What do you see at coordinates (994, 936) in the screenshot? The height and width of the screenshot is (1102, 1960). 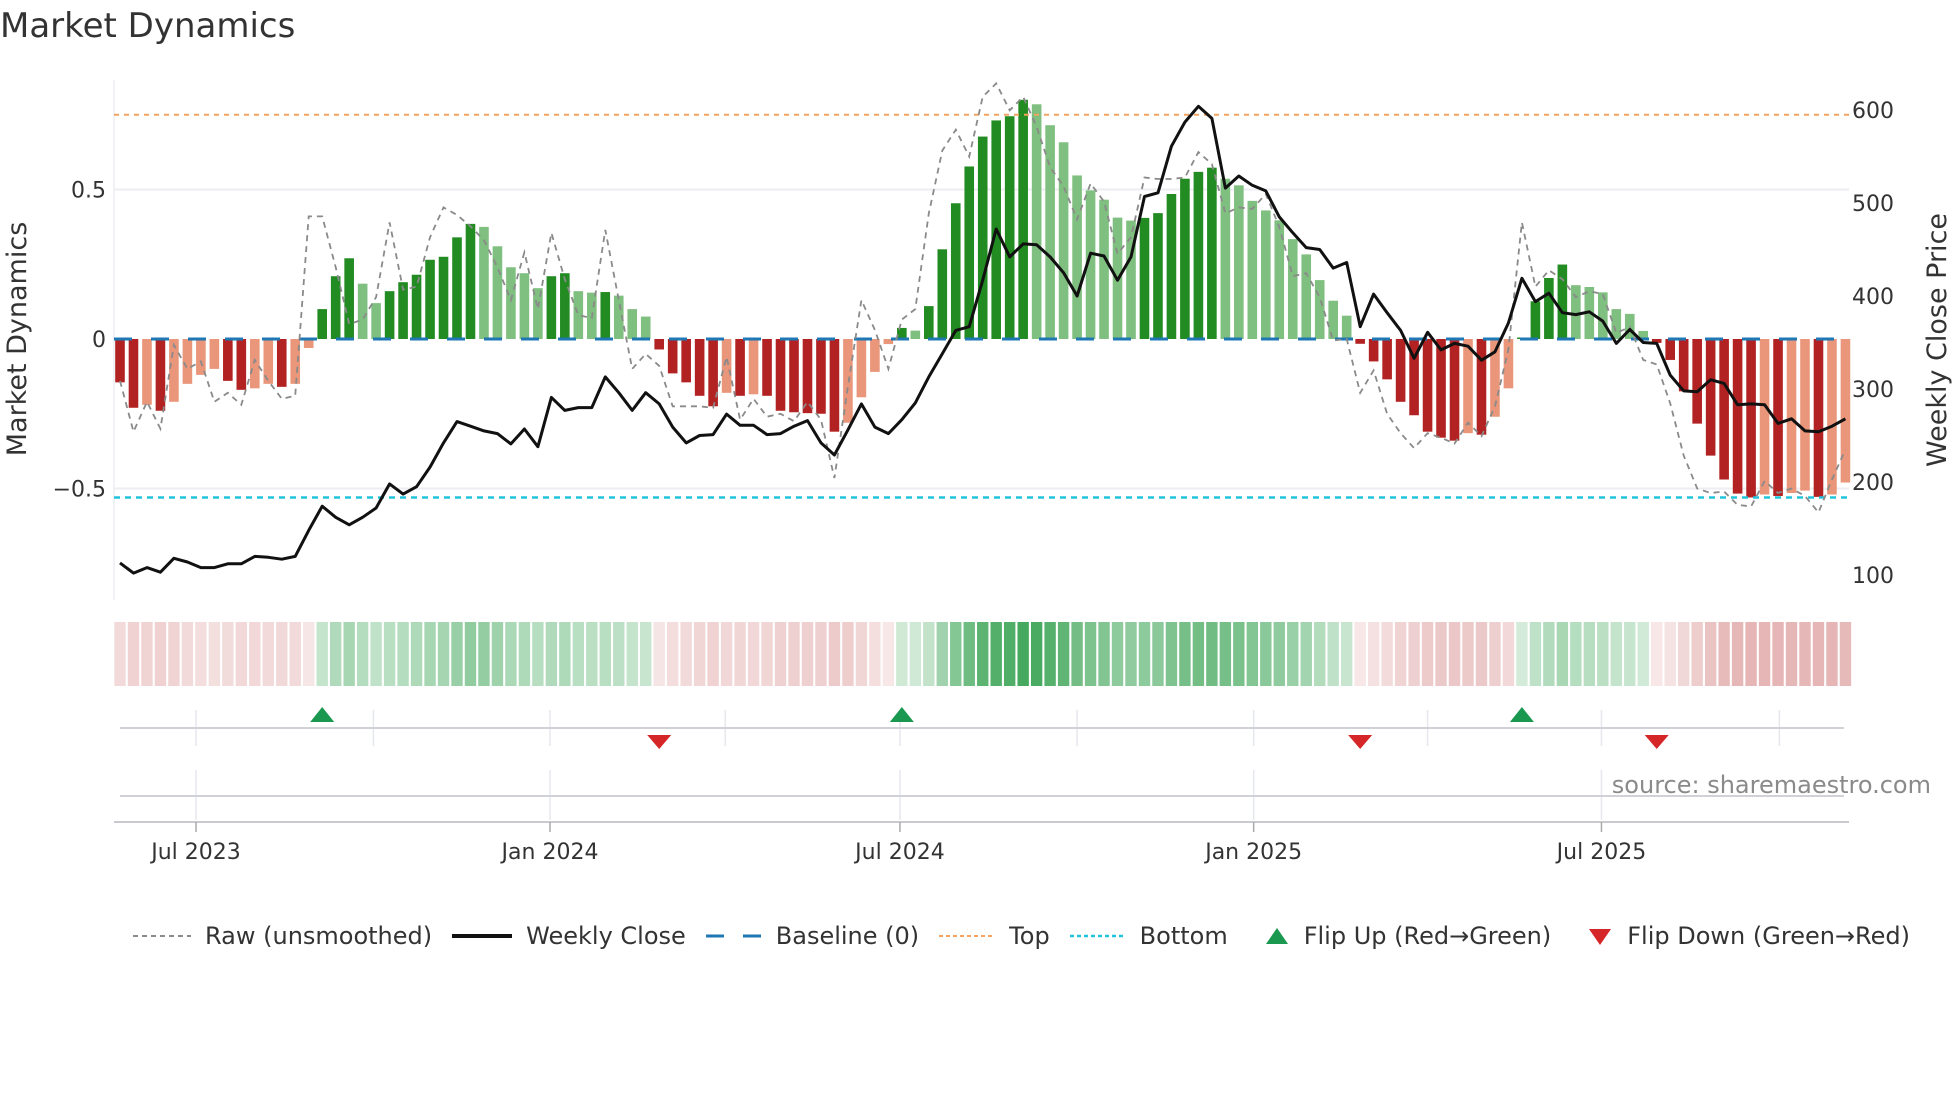 I see `legend-item-top: Top` at bounding box center [994, 936].